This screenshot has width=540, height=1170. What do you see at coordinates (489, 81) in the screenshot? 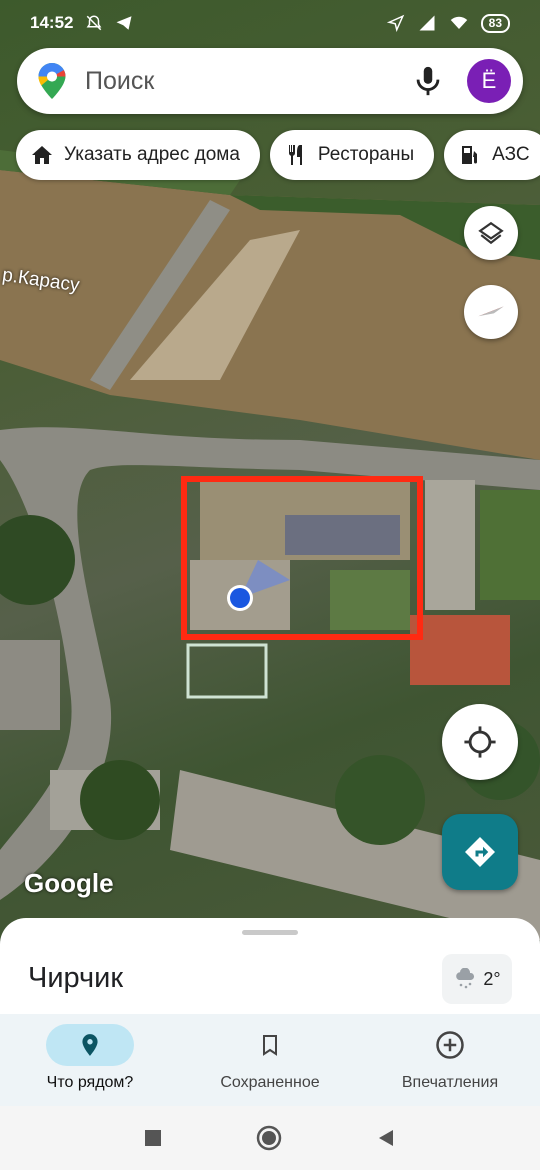
I see `avatar: Ё` at bounding box center [489, 81].